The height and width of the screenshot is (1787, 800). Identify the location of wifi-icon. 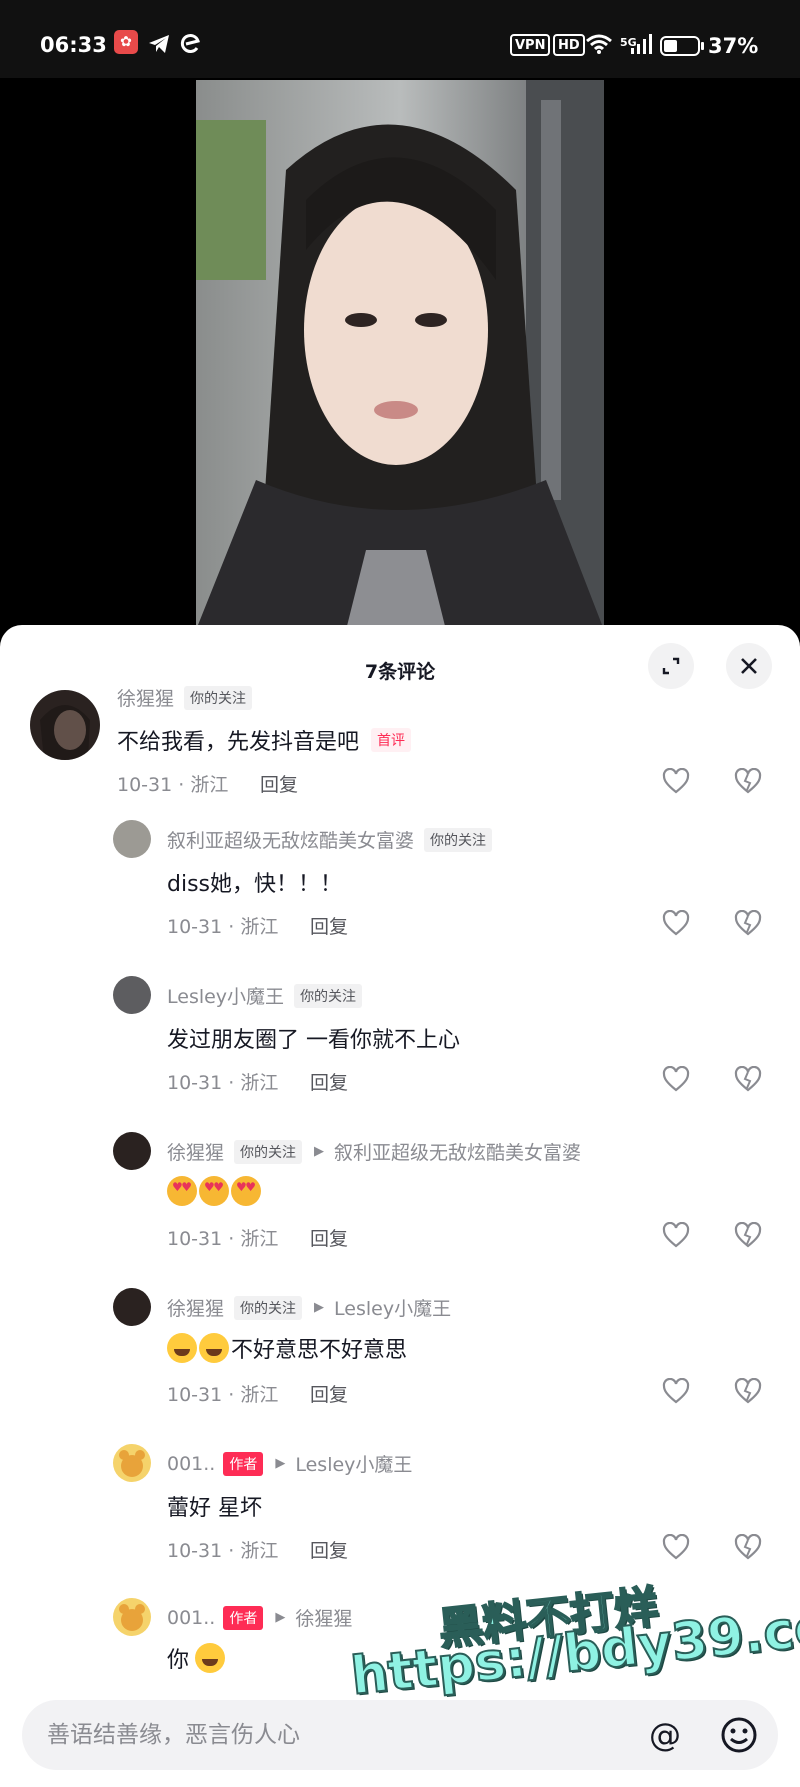
(599, 44).